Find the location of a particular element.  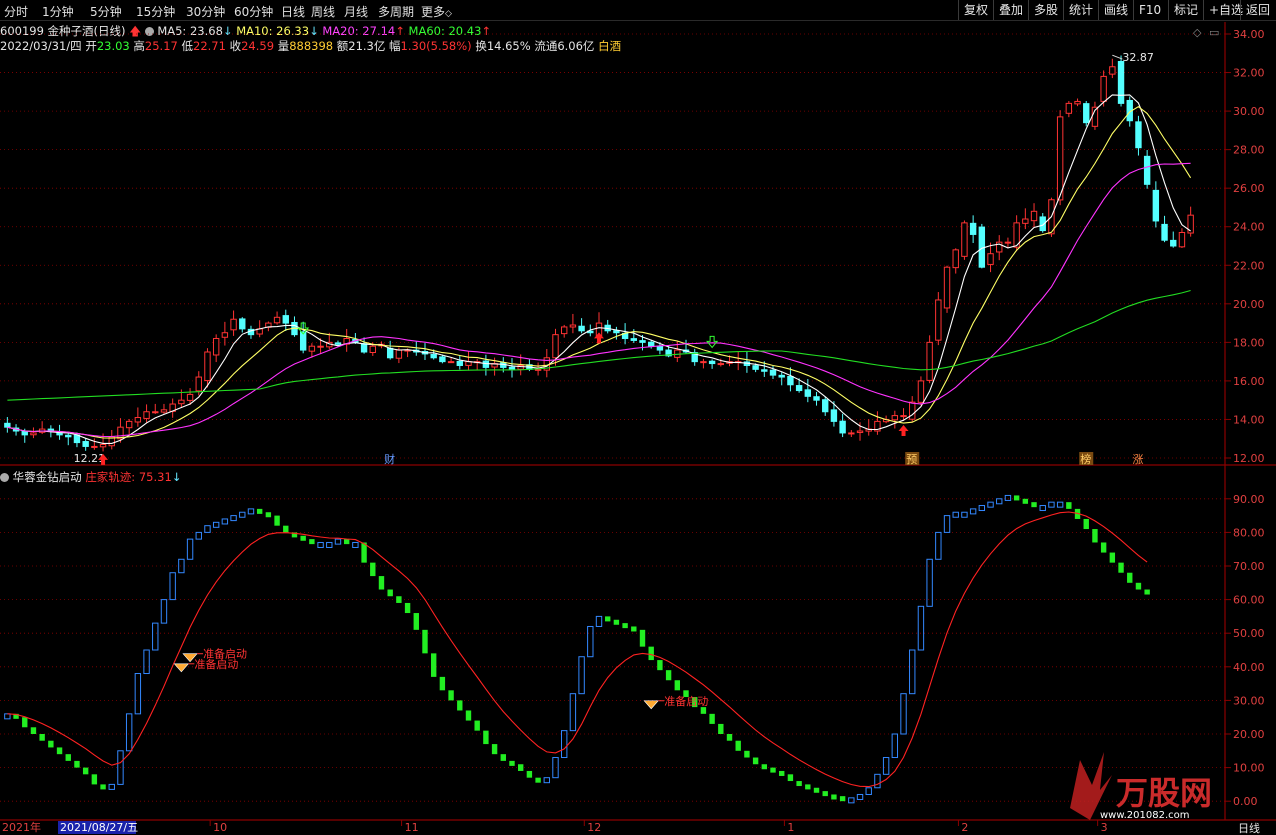

price-axis-label: 24.00 is located at coordinates (1249, 227).